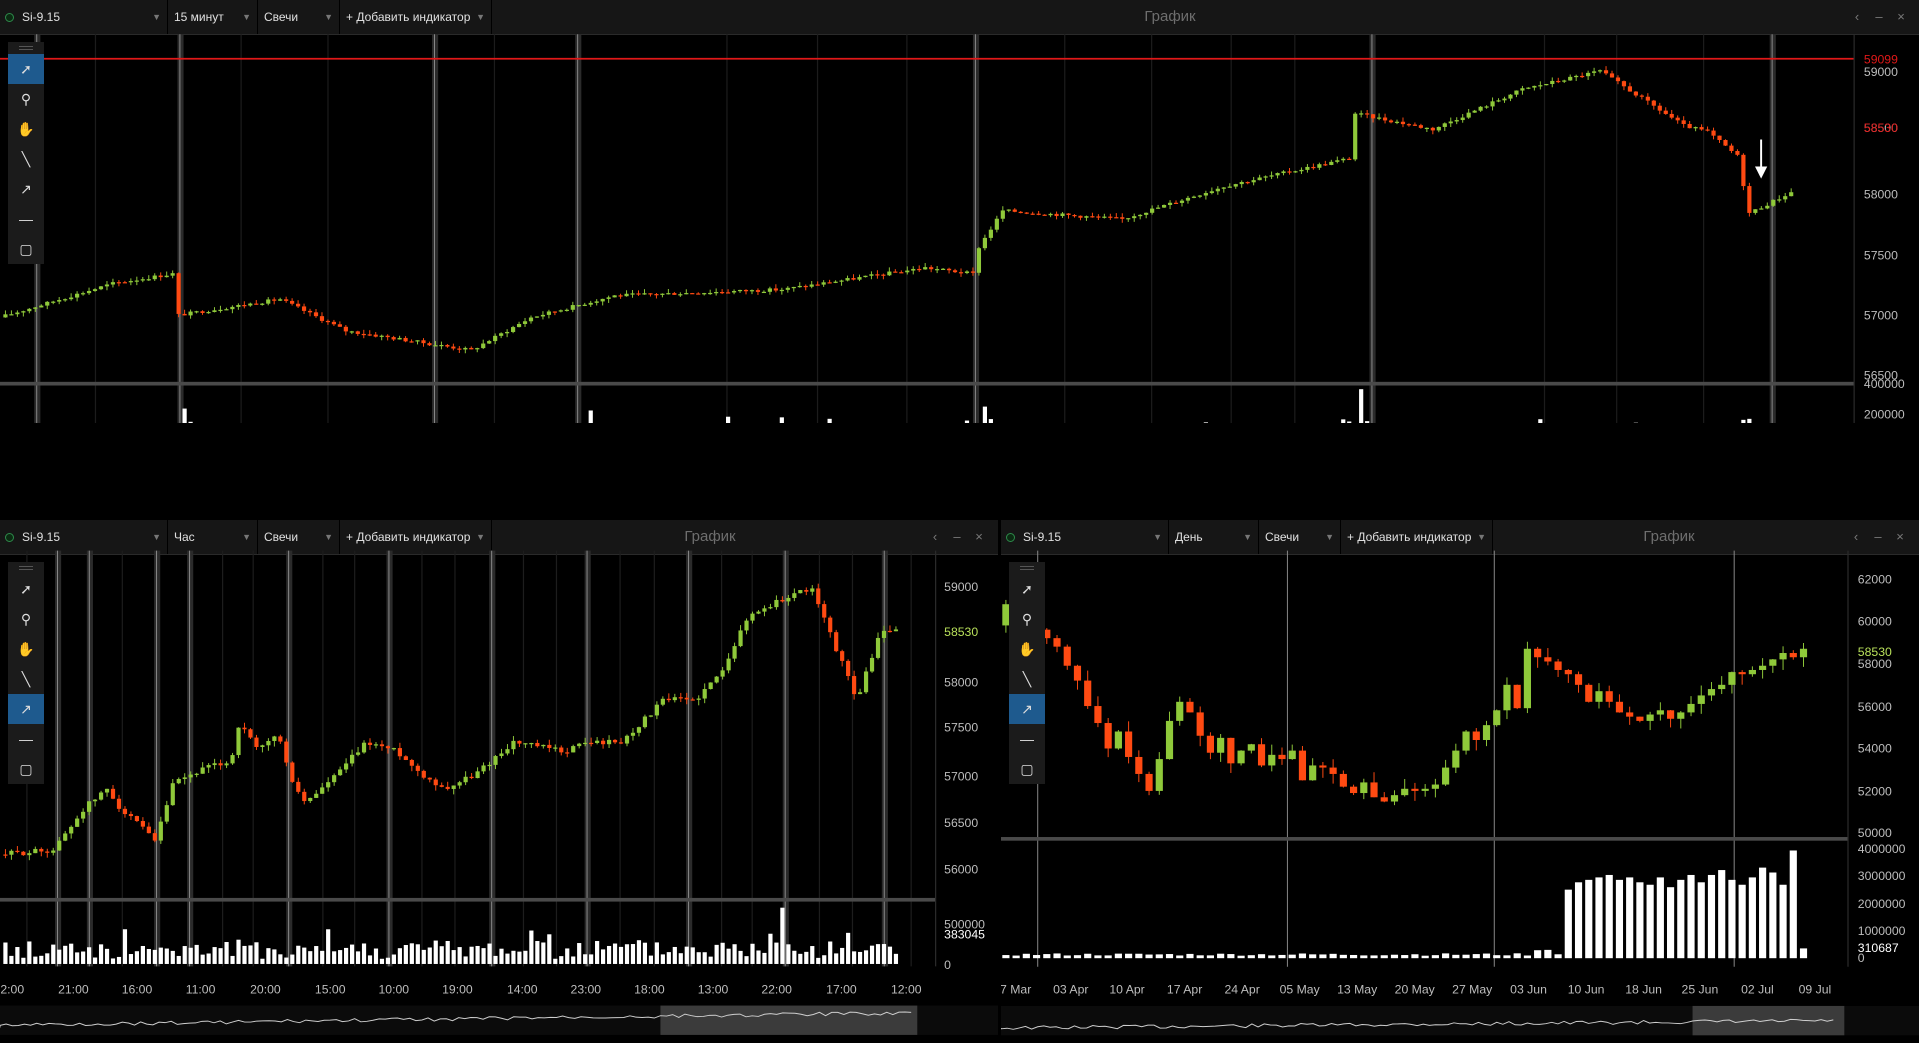 Image resolution: width=1919 pixels, height=1043 pixels. I want to click on x-axis-label: 10:00, so click(394, 989).